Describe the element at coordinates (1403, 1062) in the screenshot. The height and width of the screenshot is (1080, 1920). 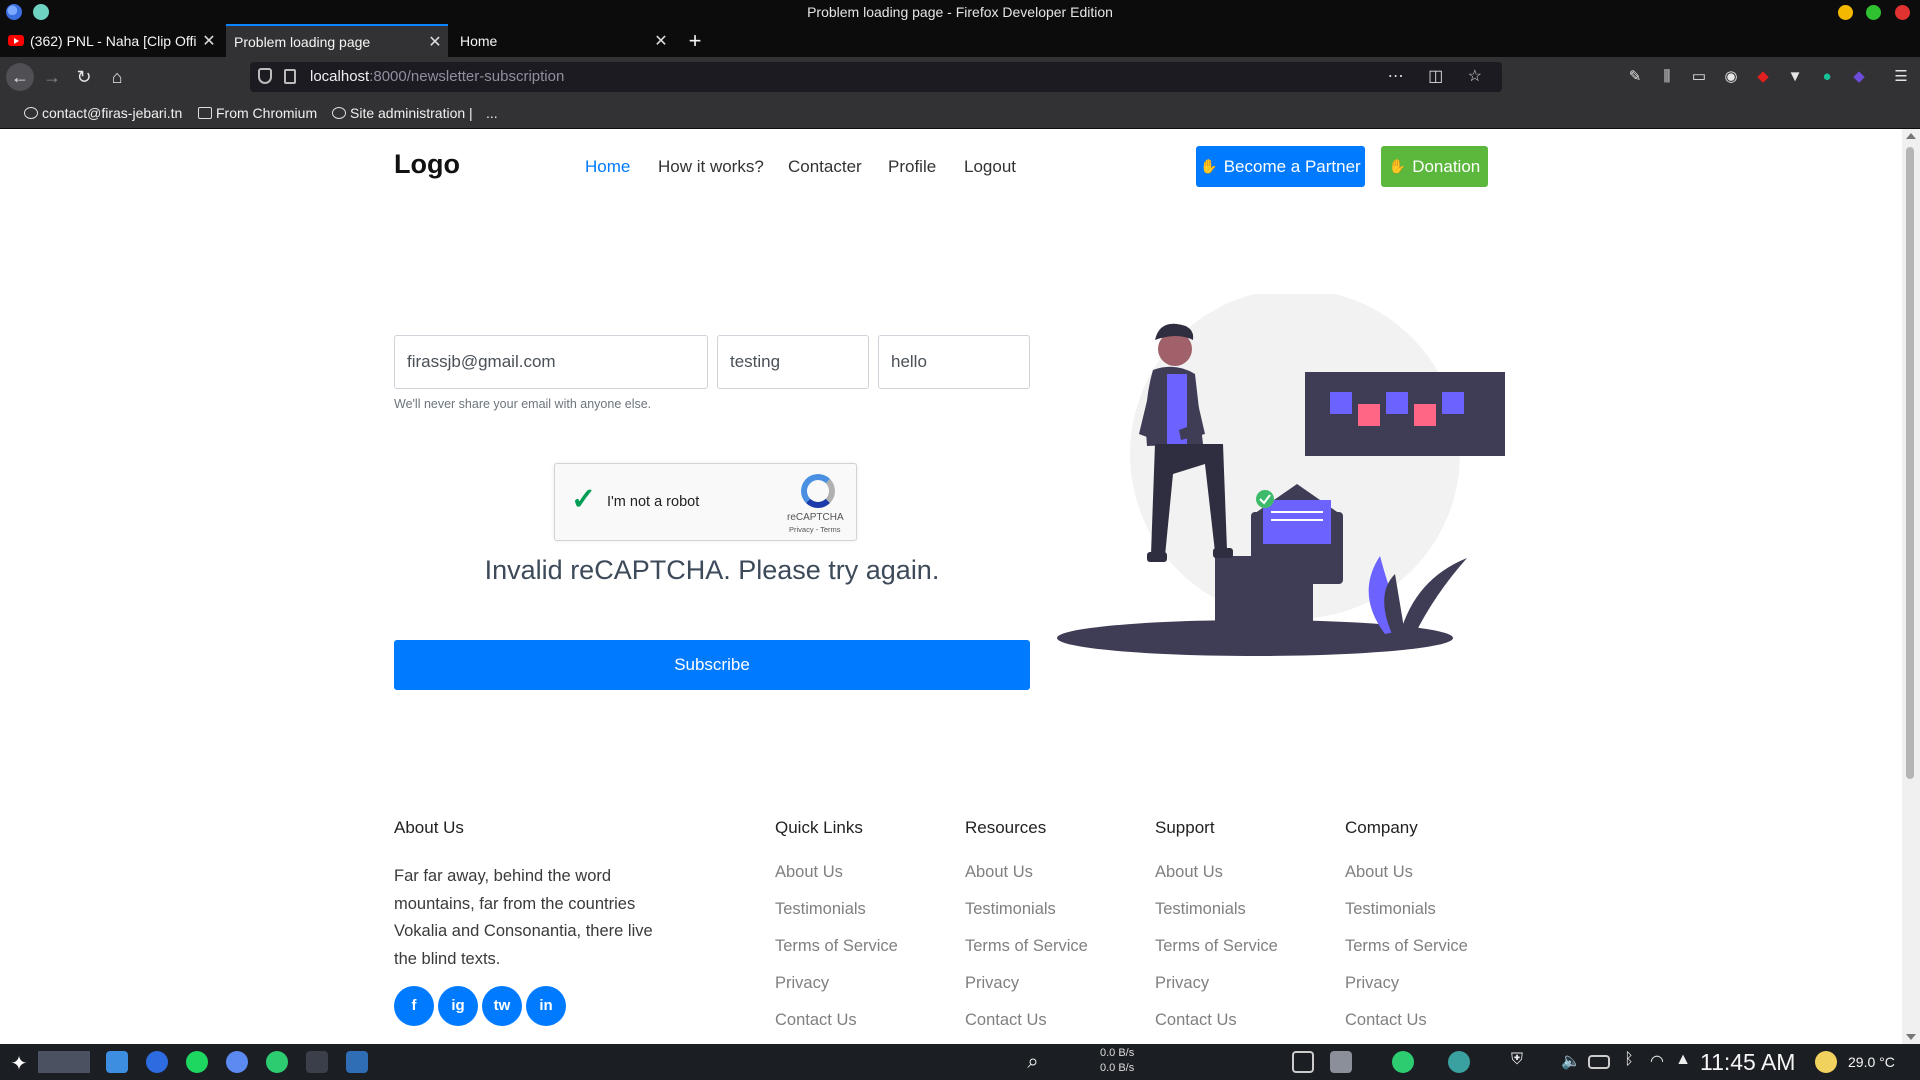
I see `whatsapp-tray-icon` at that location.